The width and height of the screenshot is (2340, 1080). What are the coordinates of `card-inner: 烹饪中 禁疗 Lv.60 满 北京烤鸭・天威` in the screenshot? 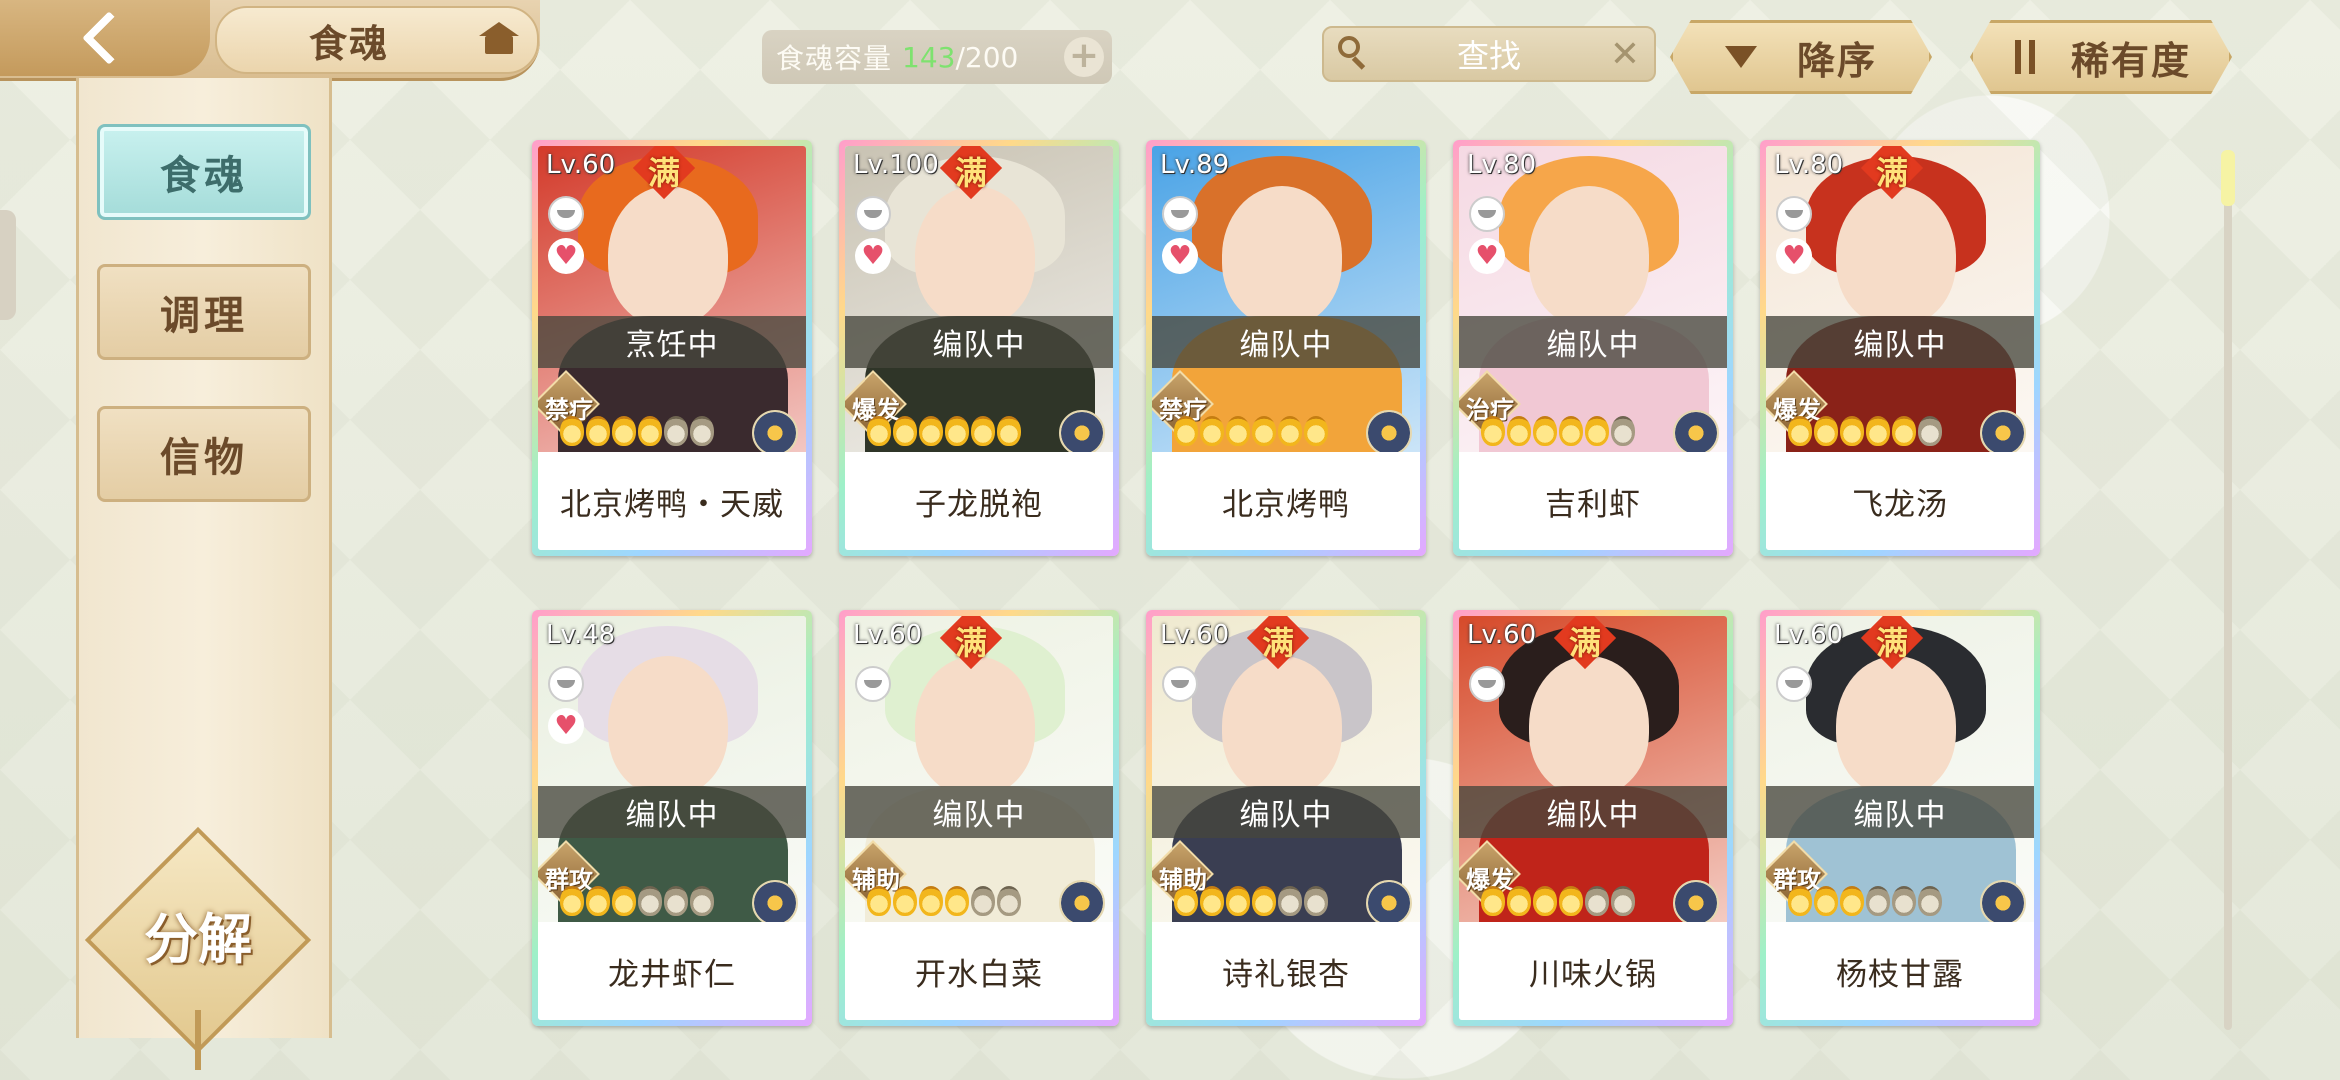 It's located at (672, 348).